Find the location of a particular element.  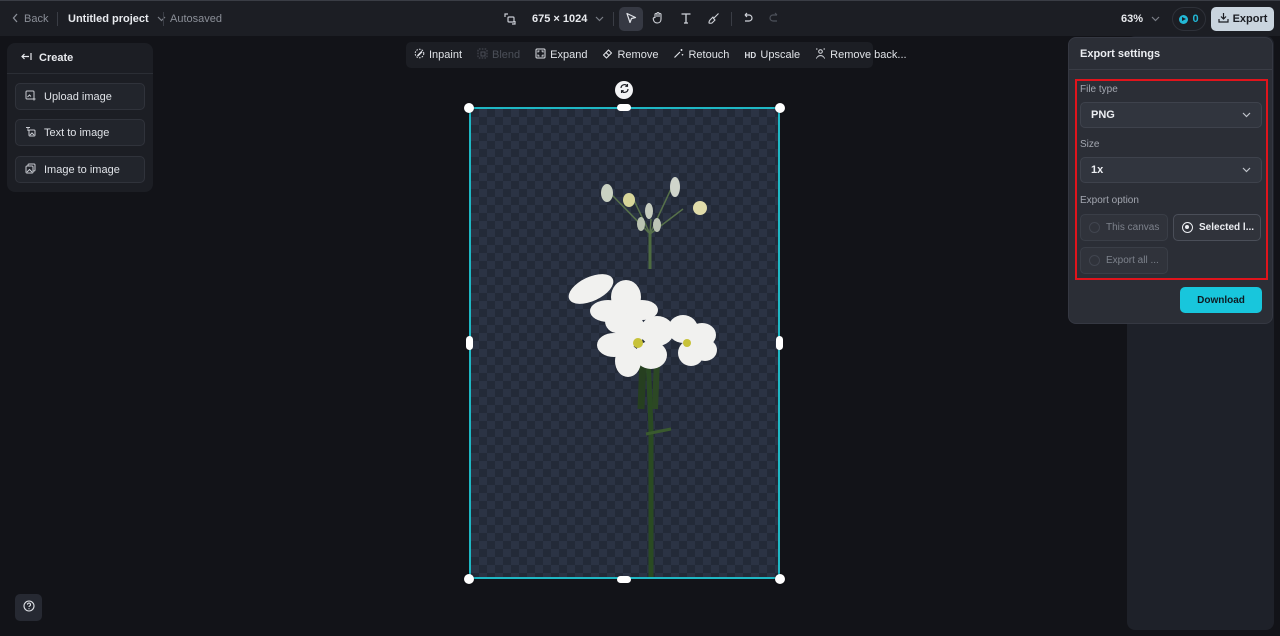

blend-icon is located at coordinates (482, 55).